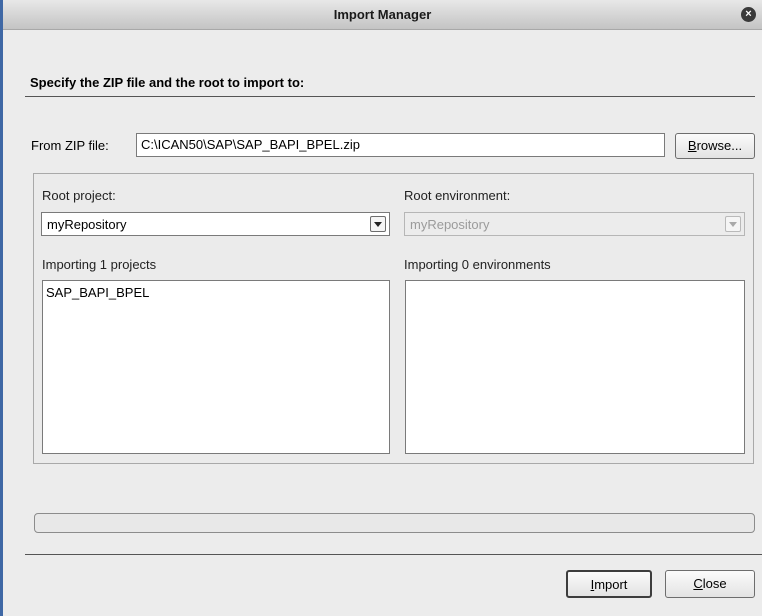  I want to click on root-environment-label: Root environment:, so click(457, 195).